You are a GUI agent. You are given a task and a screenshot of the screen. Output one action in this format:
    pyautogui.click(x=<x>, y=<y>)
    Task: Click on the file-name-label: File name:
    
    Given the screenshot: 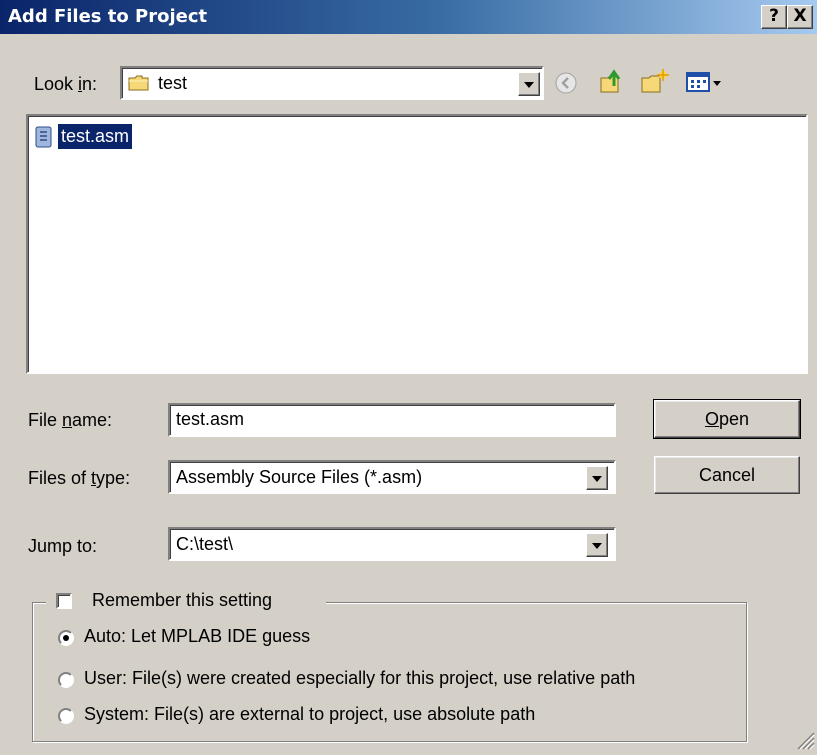 What is the action you would take?
    pyautogui.click(x=70, y=420)
    